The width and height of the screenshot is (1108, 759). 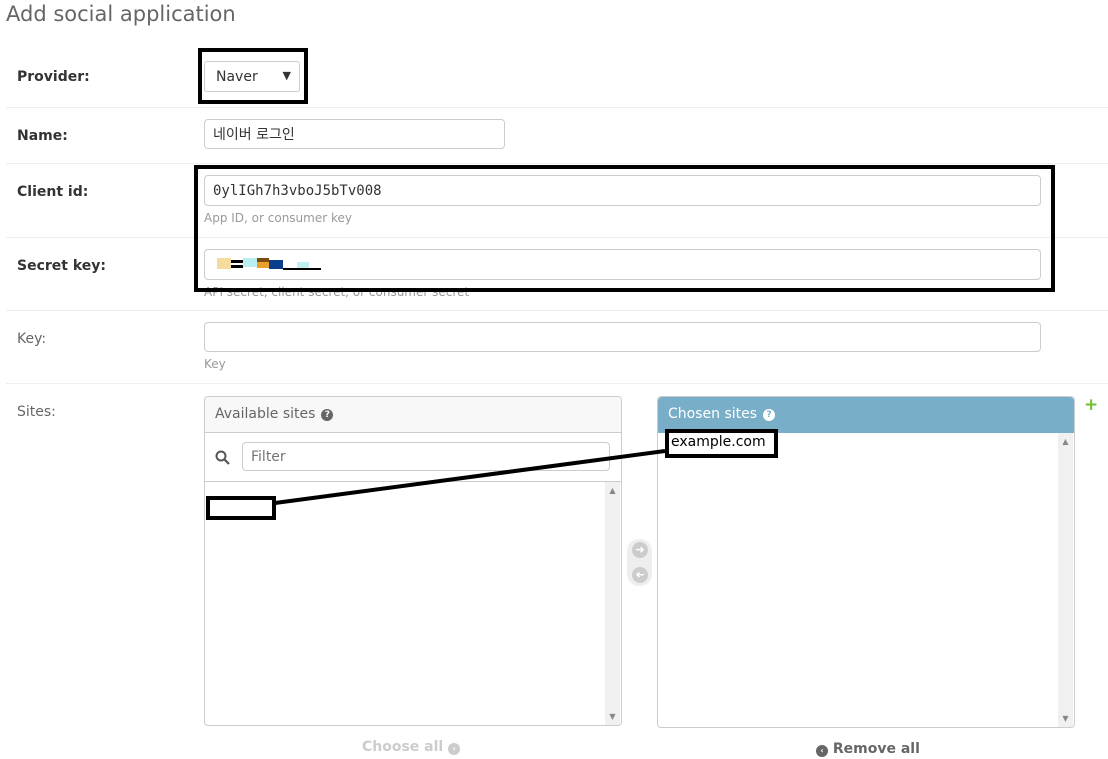 What do you see at coordinates (557, 136) in the screenshot?
I see `name-row: Name:` at bounding box center [557, 136].